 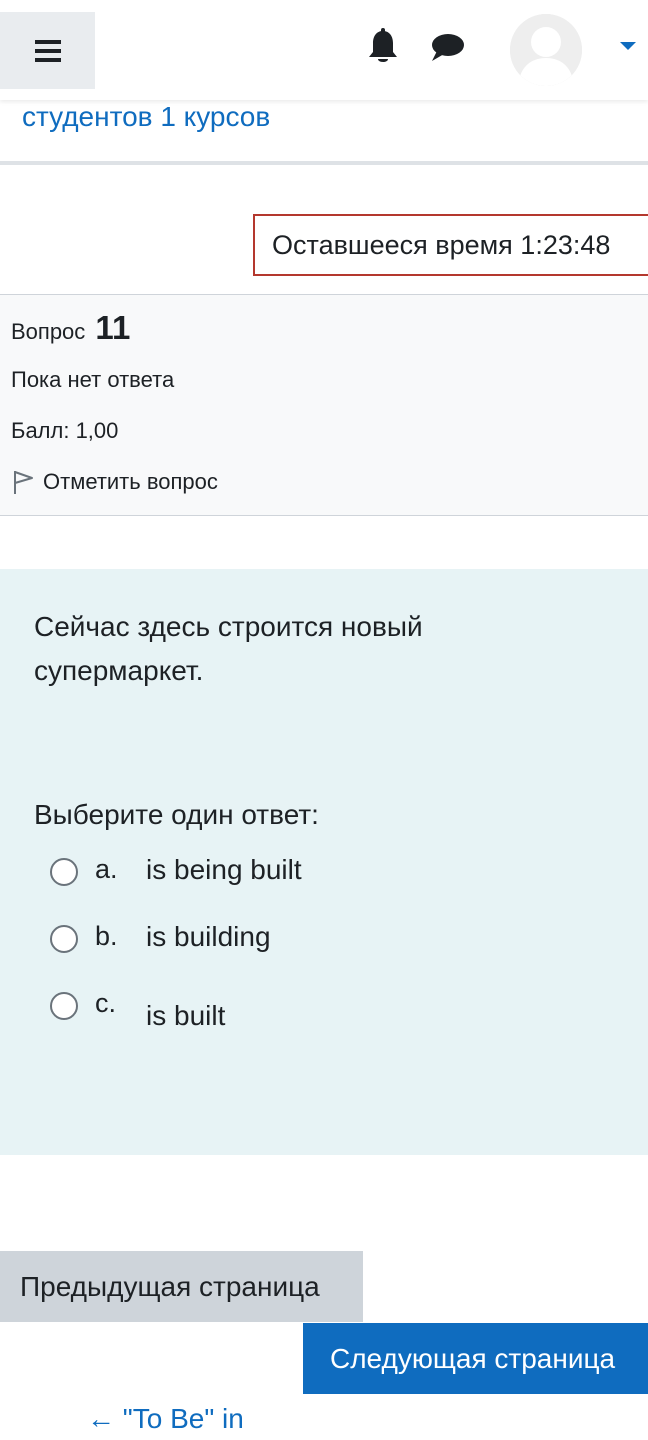 I want to click on quiz-timer: Оставшееся время 1:23:48, so click(x=450, y=245).